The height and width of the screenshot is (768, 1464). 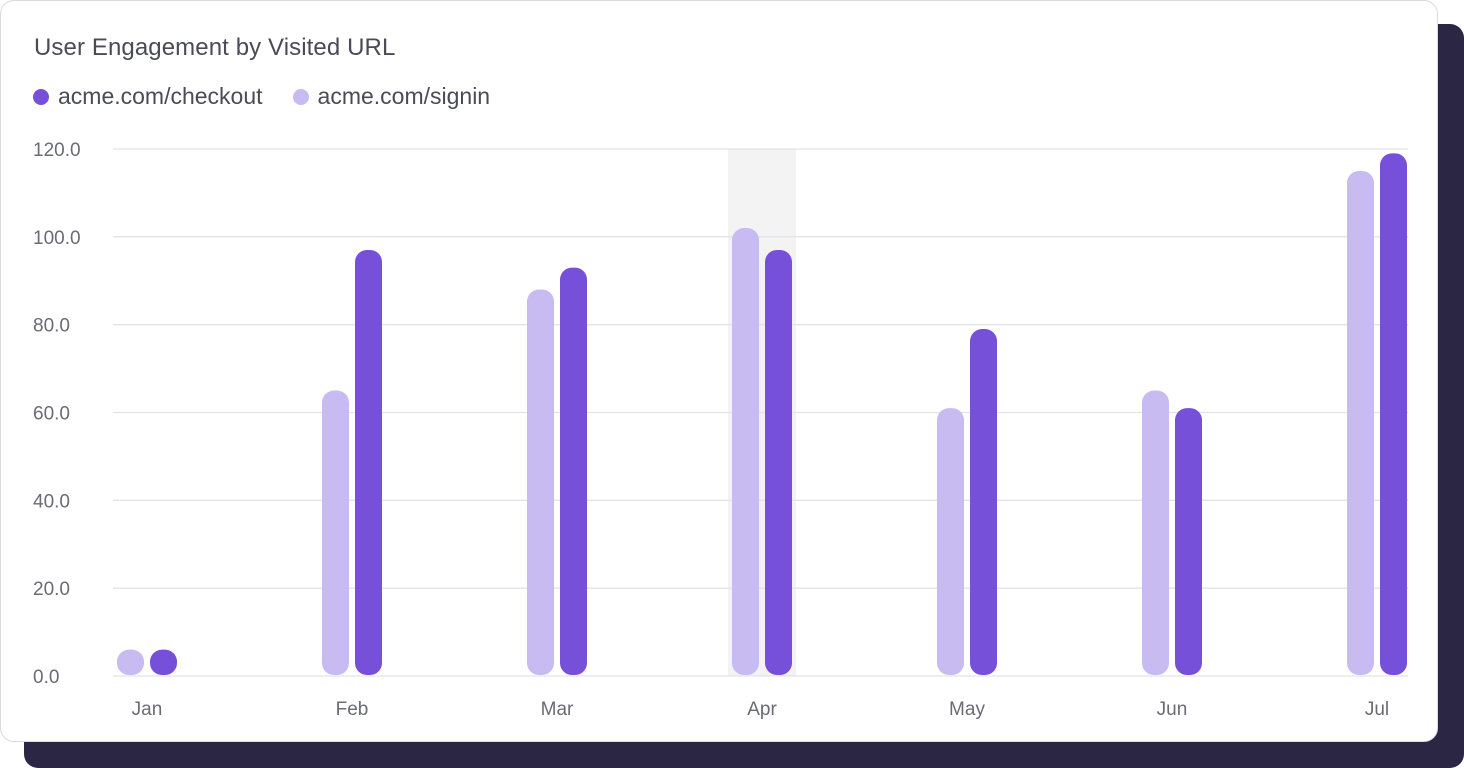 What do you see at coordinates (950, 541) in the screenshot?
I see `bar-may-signin` at bounding box center [950, 541].